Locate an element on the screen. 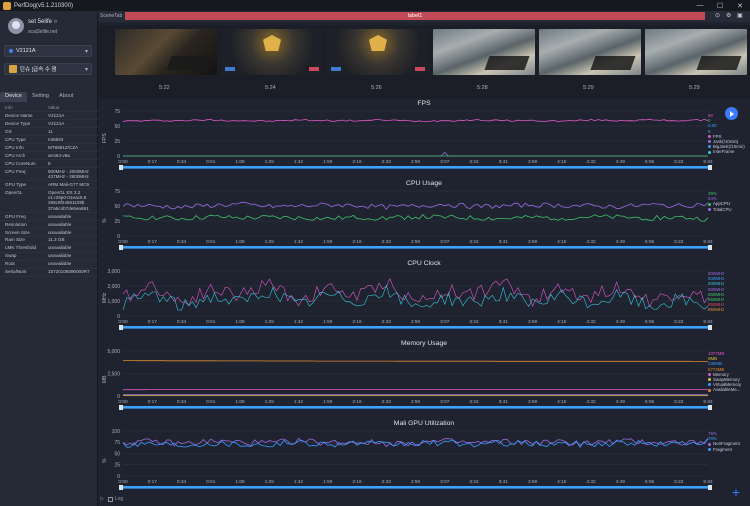 Image resolution: width=750 pixels, height=506 pixels. add-icon: + is located at coordinates (736, 492).